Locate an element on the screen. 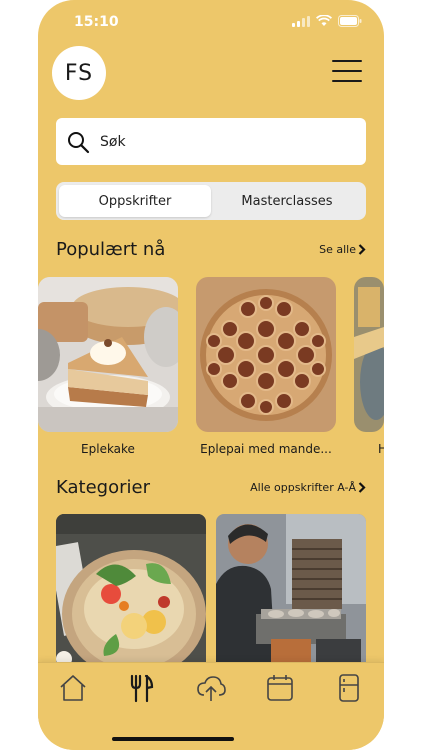 The image size is (422, 750). popular-heading: Populært nå is located at coordinates (111, 249).